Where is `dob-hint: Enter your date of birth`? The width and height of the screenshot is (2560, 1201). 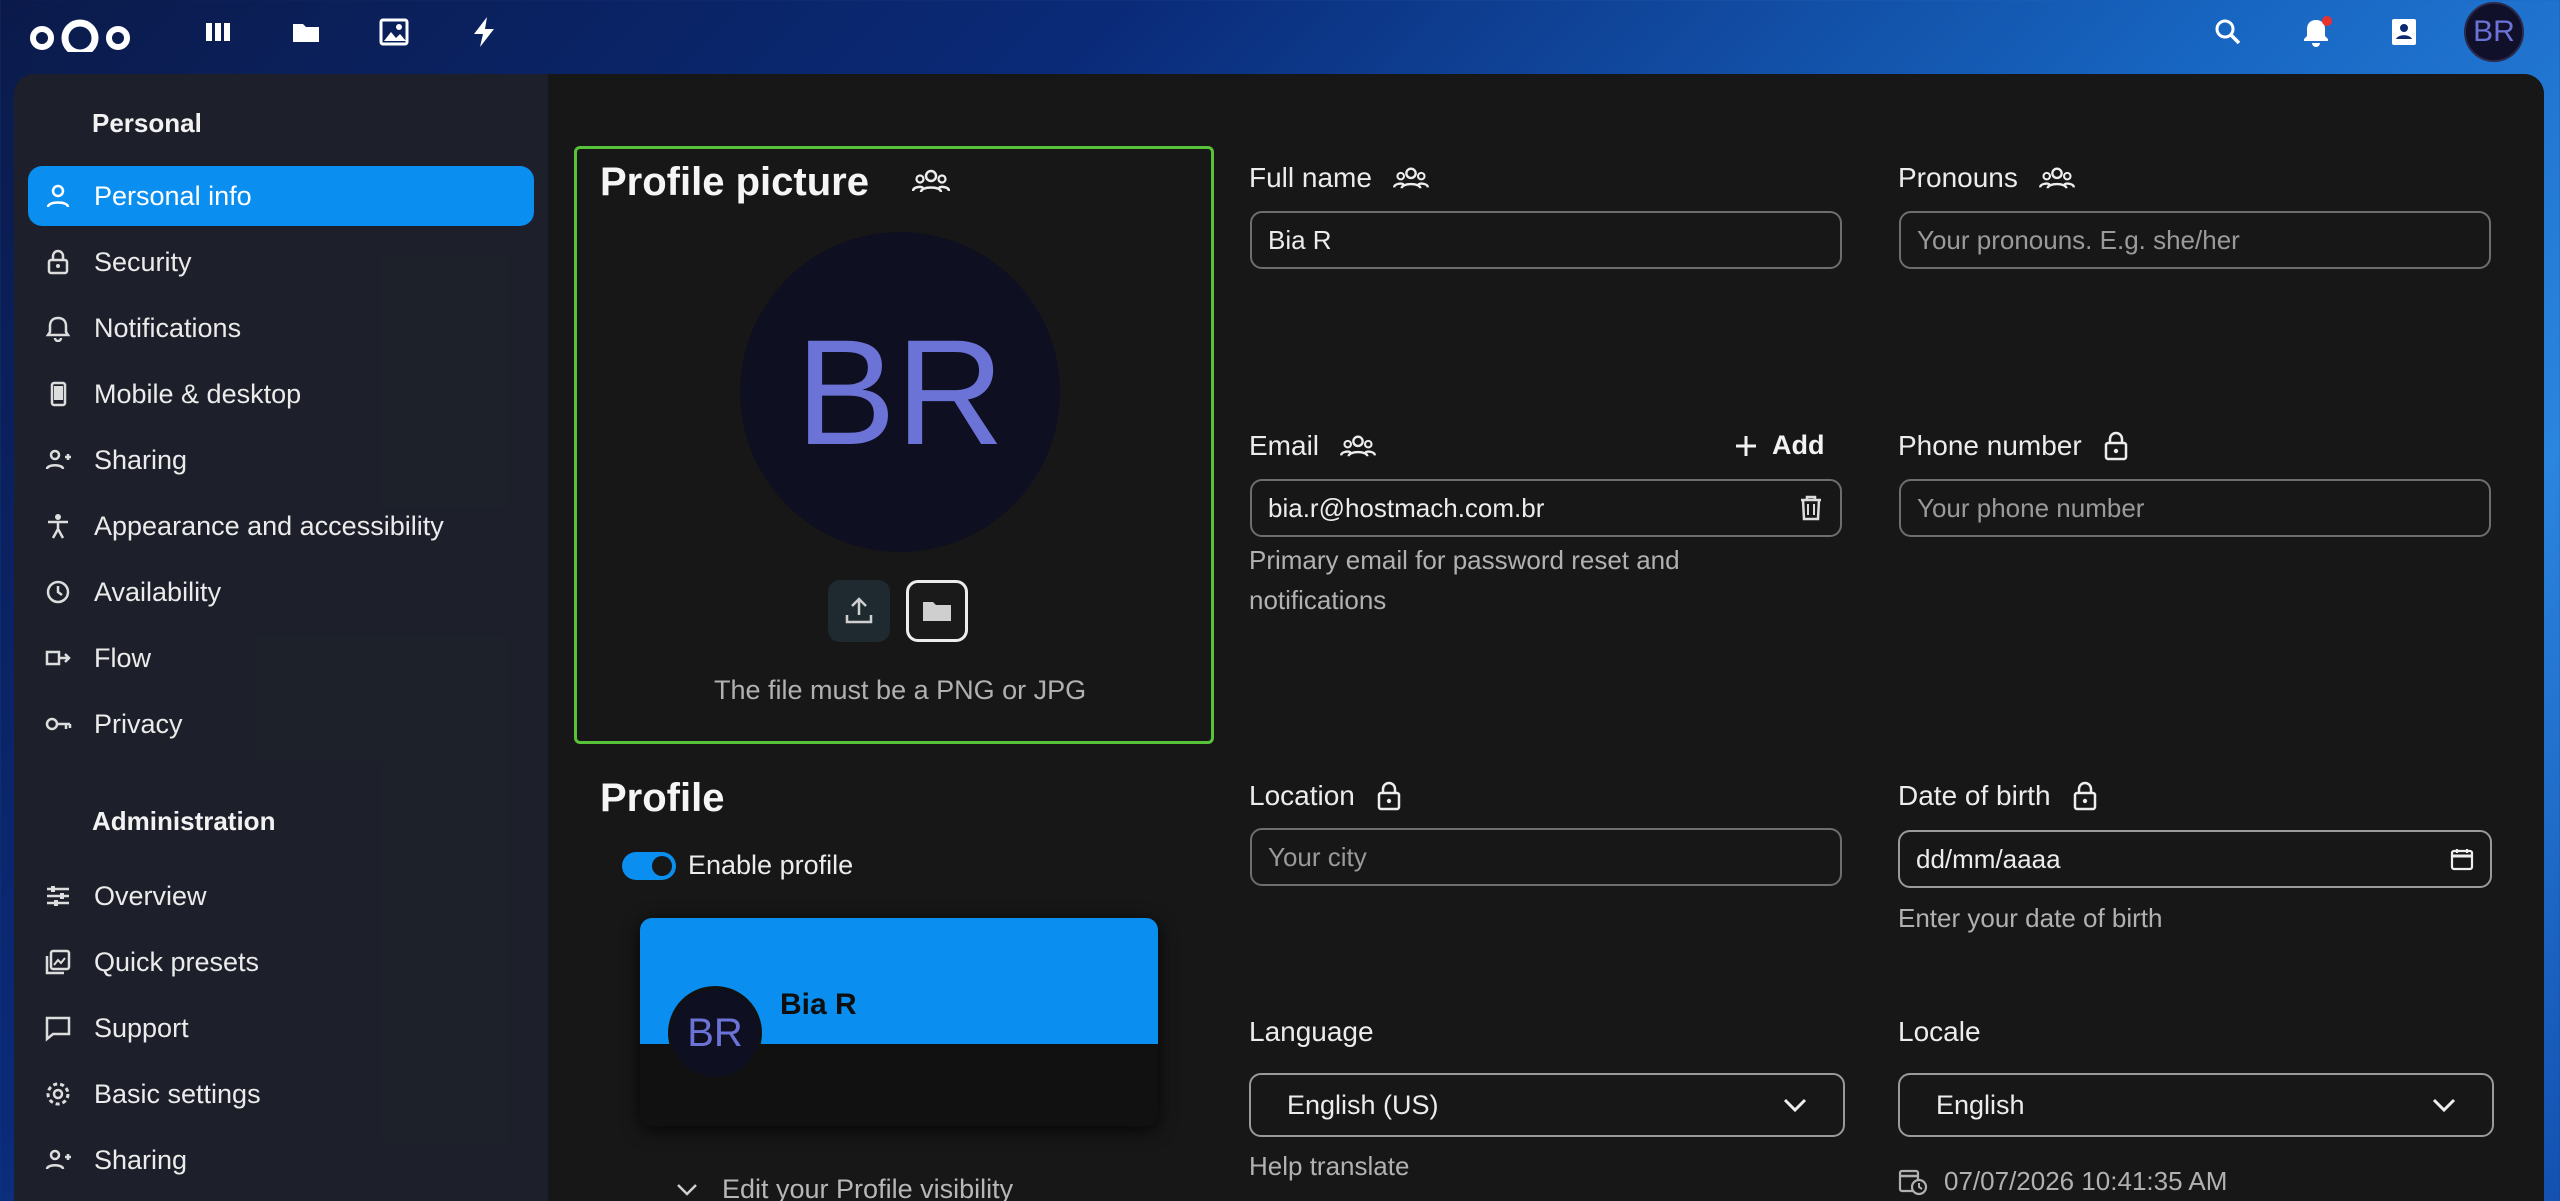
dob-hint: Enter your date of birth is located at coordinates (2030, 918).